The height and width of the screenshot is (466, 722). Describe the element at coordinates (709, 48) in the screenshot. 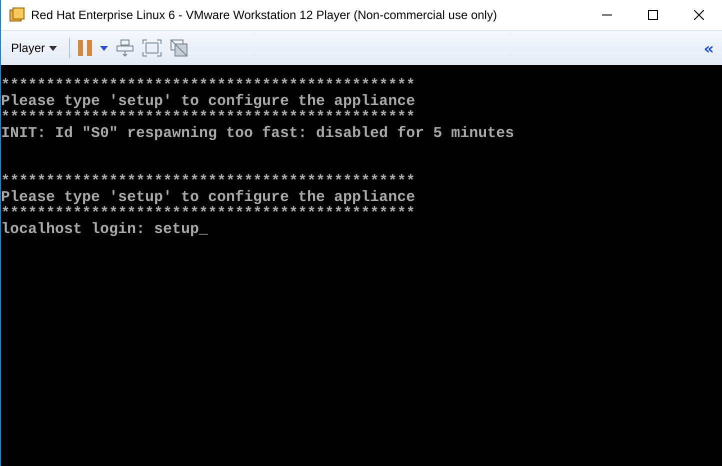

I see `collapse-button: «` at that location.